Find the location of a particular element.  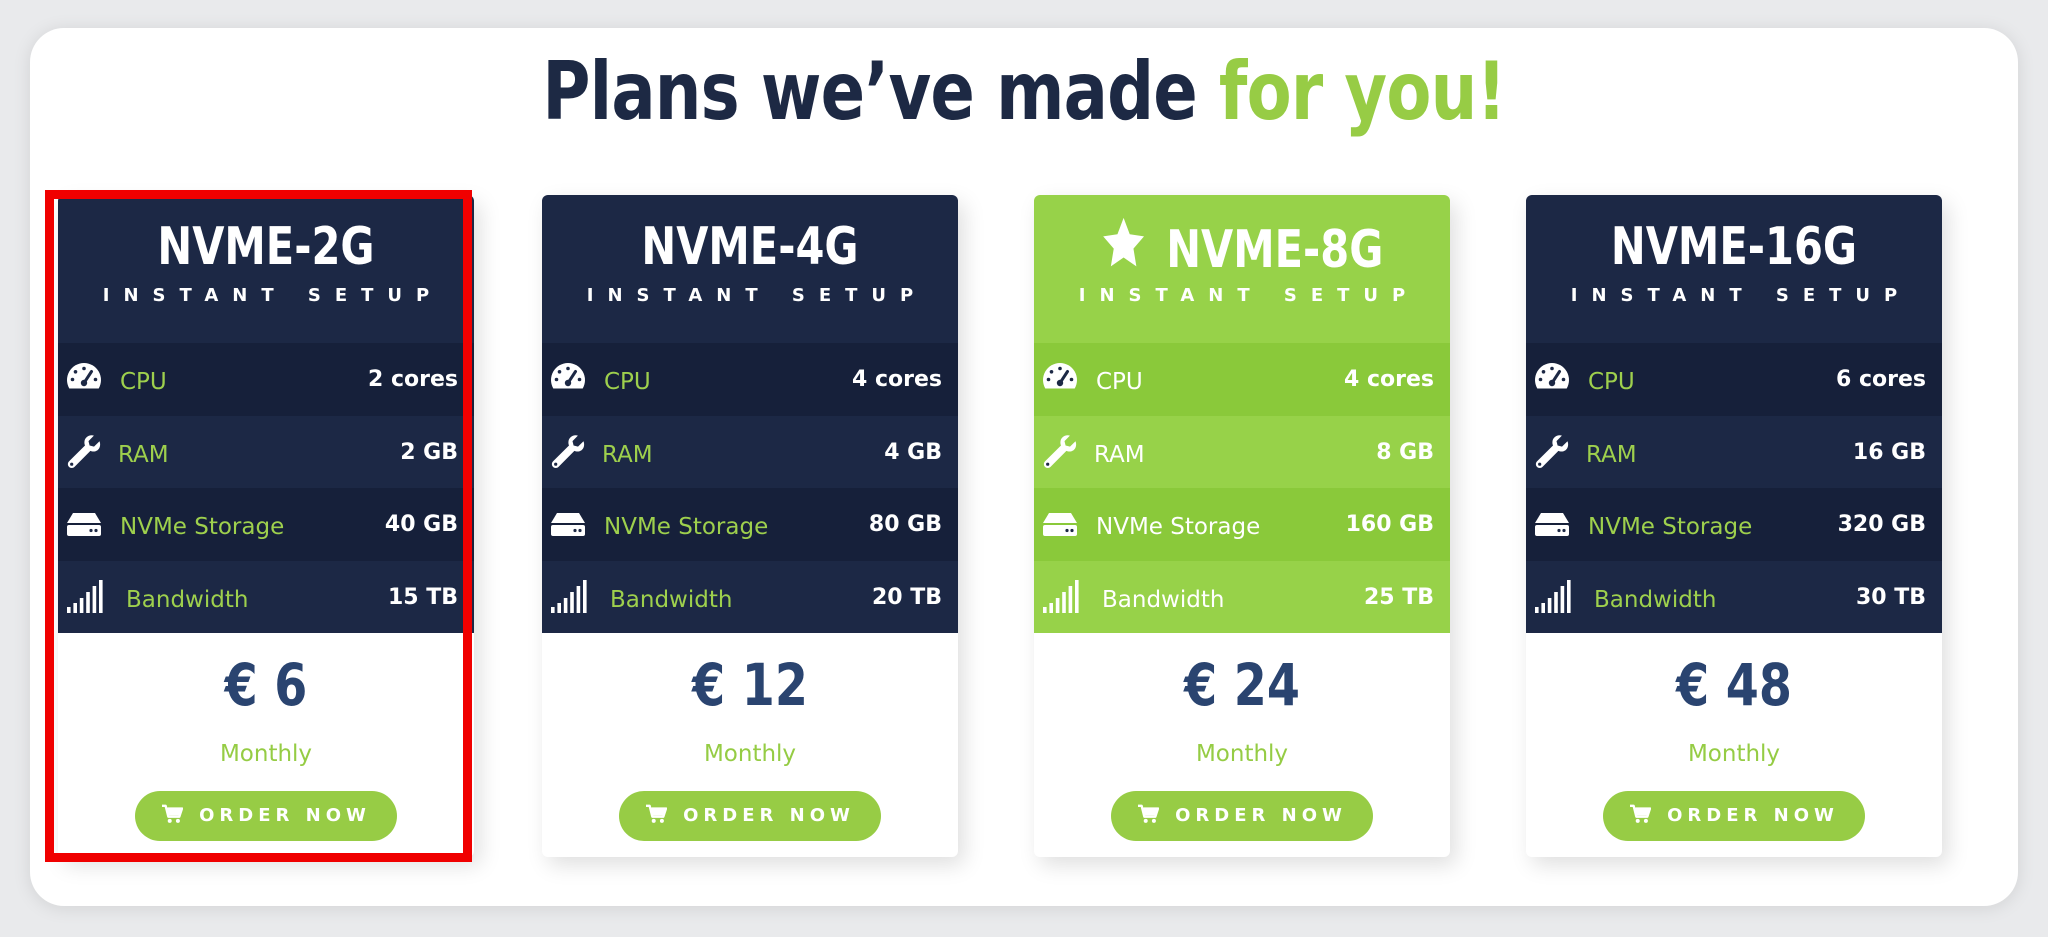

spec-value: 320 GB is located at coordinates (1881, 524).